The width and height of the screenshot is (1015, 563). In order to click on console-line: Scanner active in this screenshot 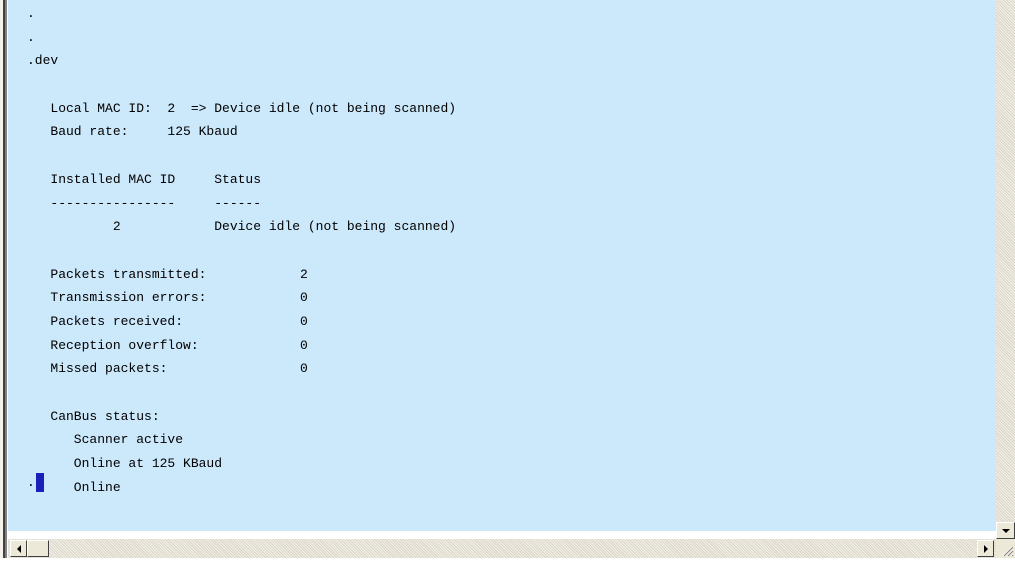, I will do `click(105, 440)`.